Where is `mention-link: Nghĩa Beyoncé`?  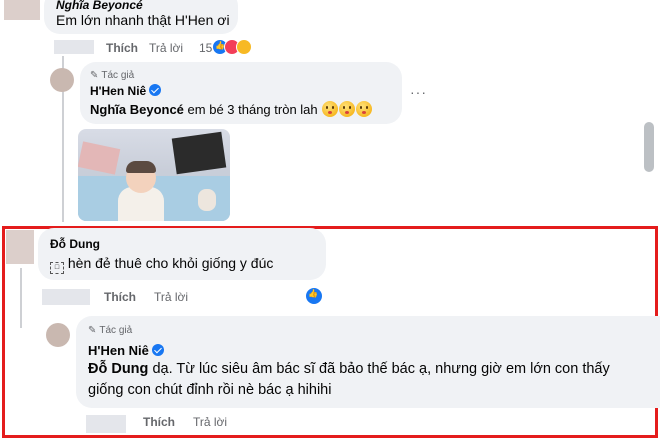 mention-link: Nghĩa Beyoncé is located at coordinates (137, 109).